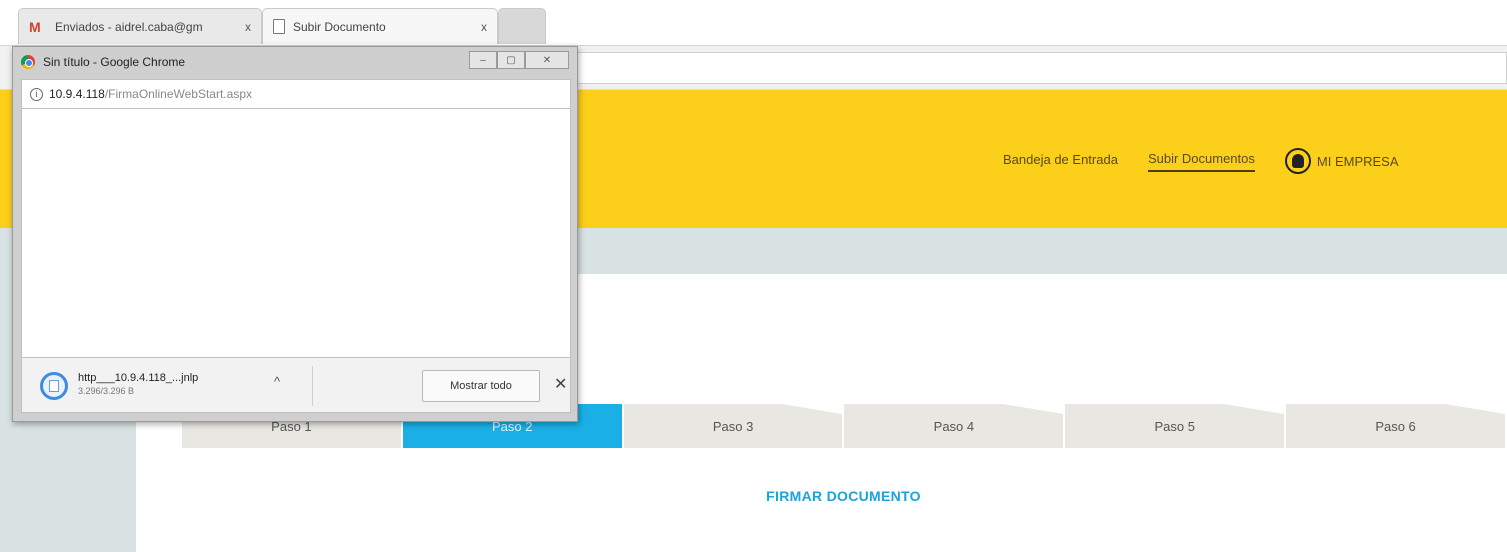  I want to click on step-5: Paso 5, so click(1176, 426).